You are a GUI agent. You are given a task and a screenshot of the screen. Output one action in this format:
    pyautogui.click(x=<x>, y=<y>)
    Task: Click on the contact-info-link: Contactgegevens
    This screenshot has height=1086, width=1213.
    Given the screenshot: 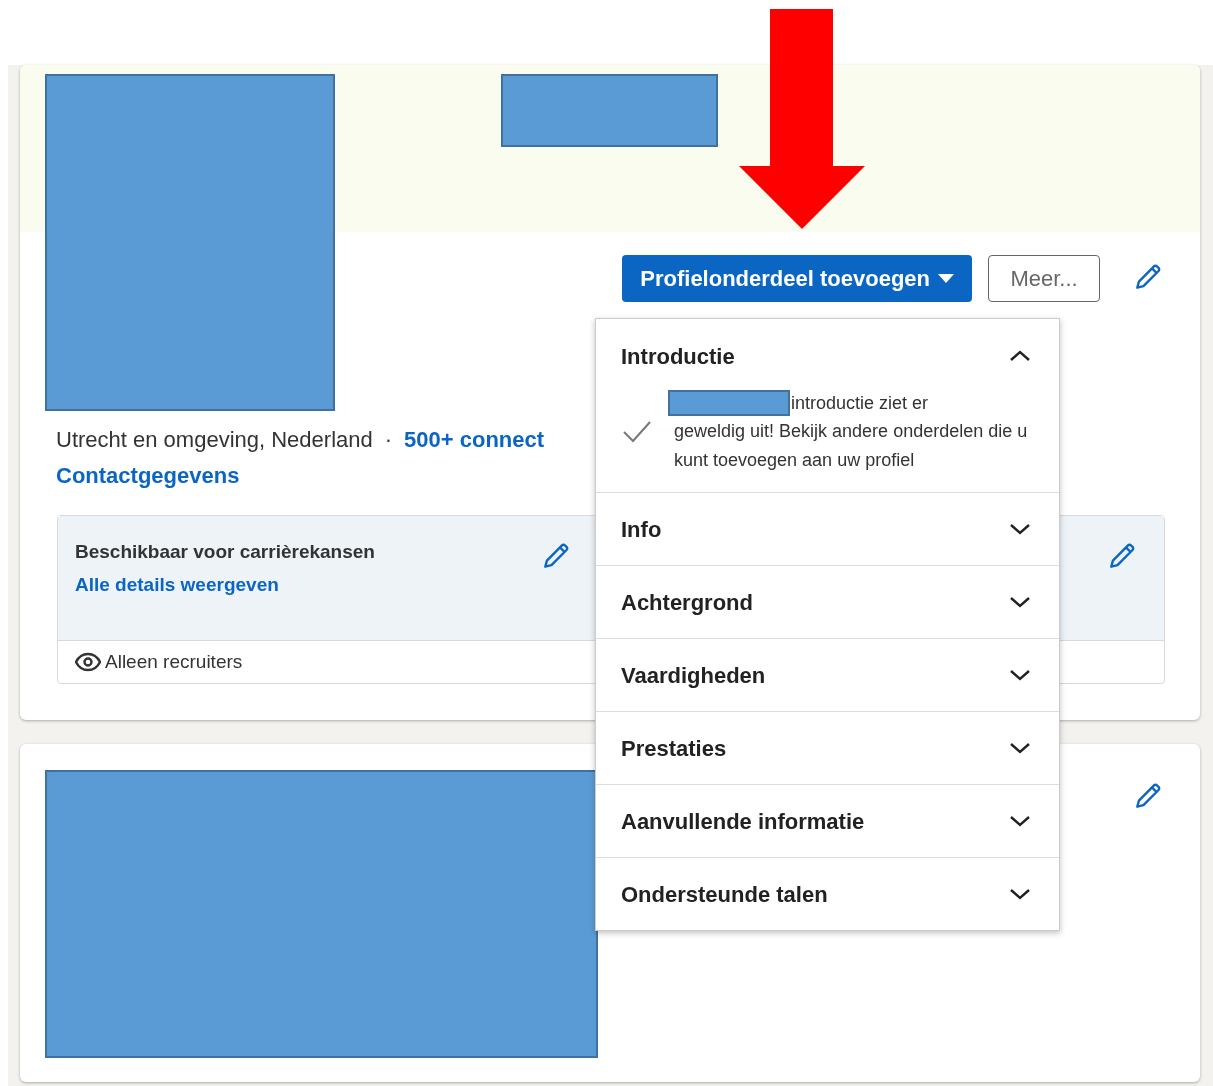 What is the action you would take?
    pyautogui.click(x=148, y=475)
    